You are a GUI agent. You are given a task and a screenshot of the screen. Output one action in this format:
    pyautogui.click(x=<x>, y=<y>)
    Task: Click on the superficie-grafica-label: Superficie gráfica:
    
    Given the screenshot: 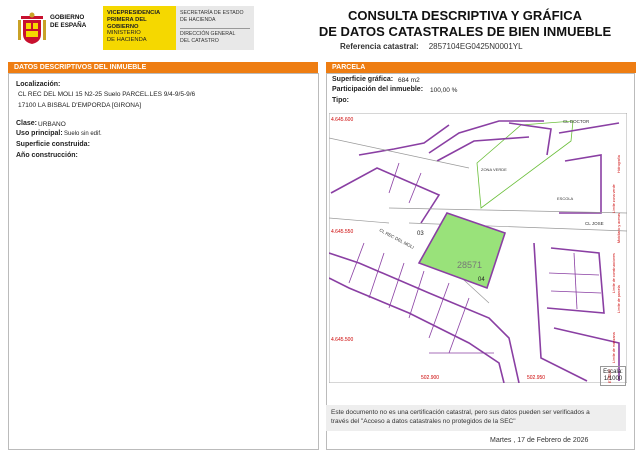 What is the action you would take?
    pyautogui.click(x=363, y=79)
    